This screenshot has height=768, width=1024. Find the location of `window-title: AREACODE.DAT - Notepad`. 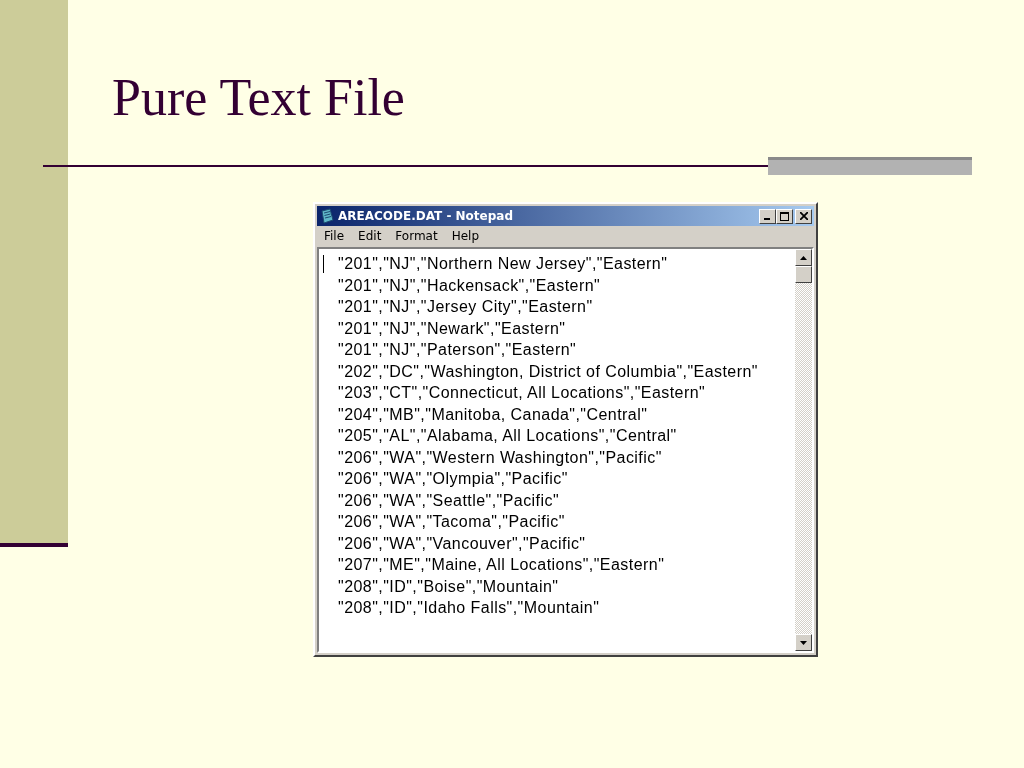

window-title: AREACODE.DAT - Notepad is located at coordinates (426, 216).